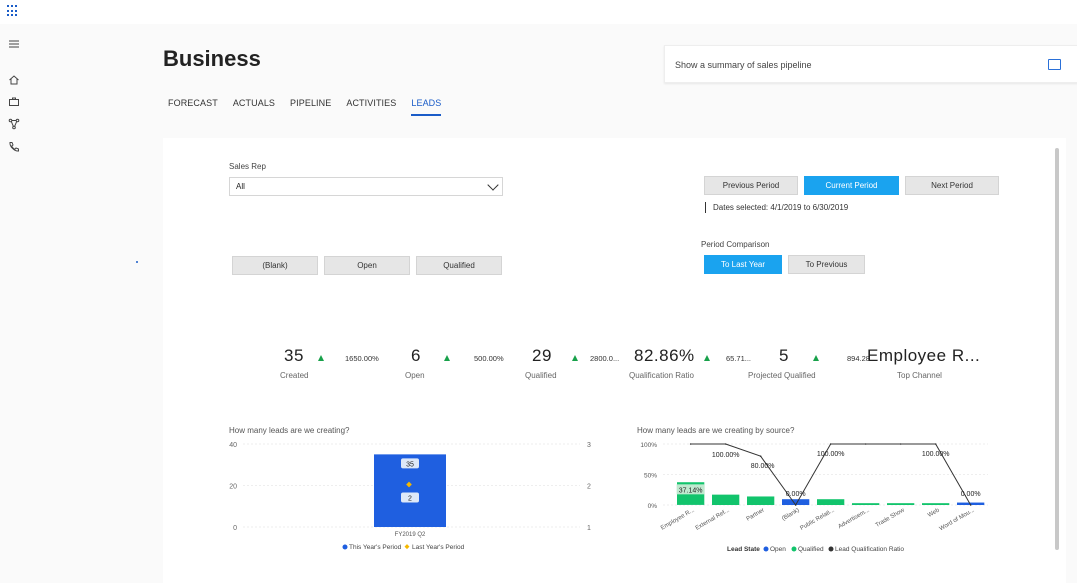  Describe the element at coordinates (247, 166) in the screenshot. I see `sales-rep-label: Sales Rep` at that location.